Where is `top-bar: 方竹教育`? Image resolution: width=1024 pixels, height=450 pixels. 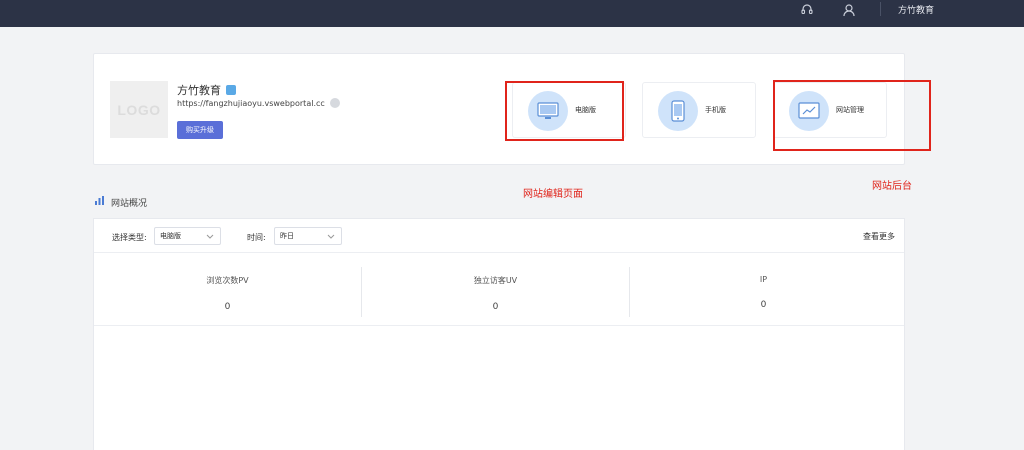
top-bar: 方竹教育 is located at coordinates (512, 13).